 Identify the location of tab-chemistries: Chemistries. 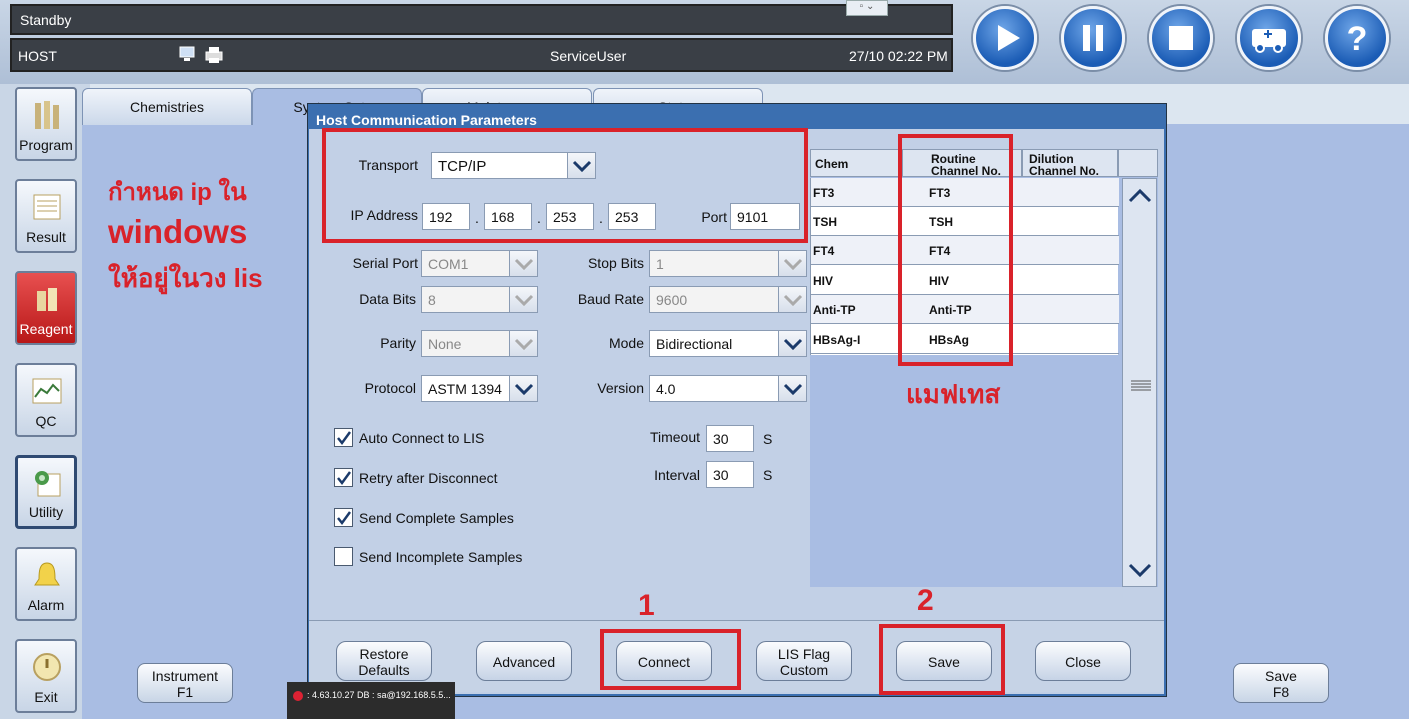
(167, 106).